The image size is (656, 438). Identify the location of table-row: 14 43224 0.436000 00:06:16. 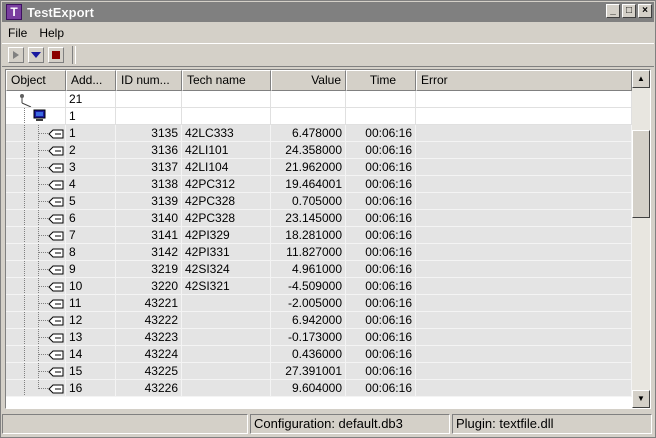
(319, 354).